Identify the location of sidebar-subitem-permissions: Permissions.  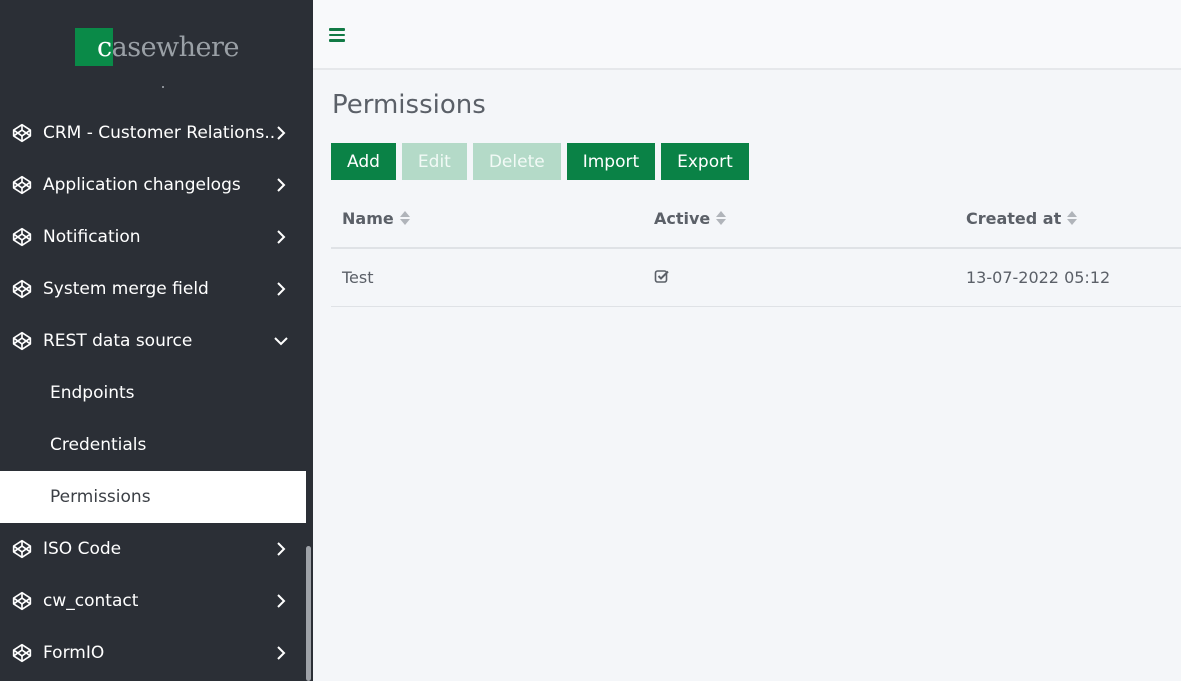
(153, 497).